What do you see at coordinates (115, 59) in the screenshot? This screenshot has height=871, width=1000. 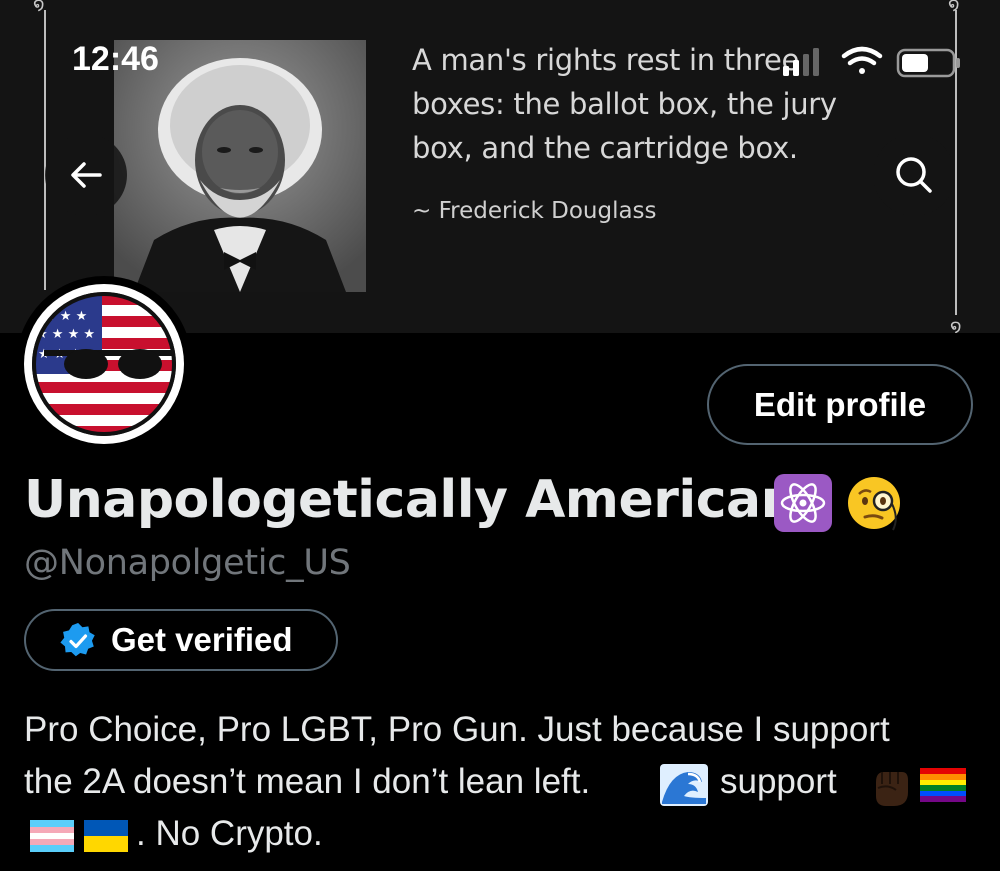 I see `status-time: 12:46` at bounding box center [115, 59].